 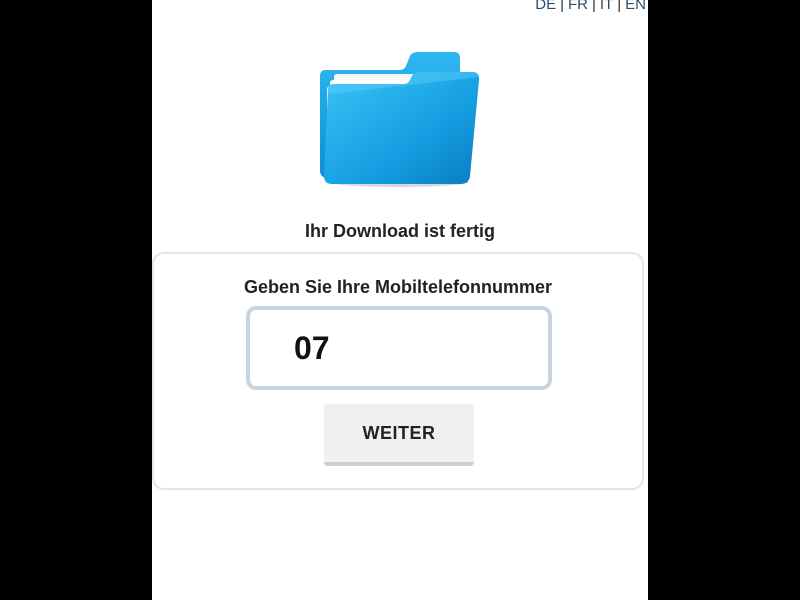 What do you see at coordinates (399, 348) in the screenshot?
I see `phone-number-input` at bounding box center [399, 348].